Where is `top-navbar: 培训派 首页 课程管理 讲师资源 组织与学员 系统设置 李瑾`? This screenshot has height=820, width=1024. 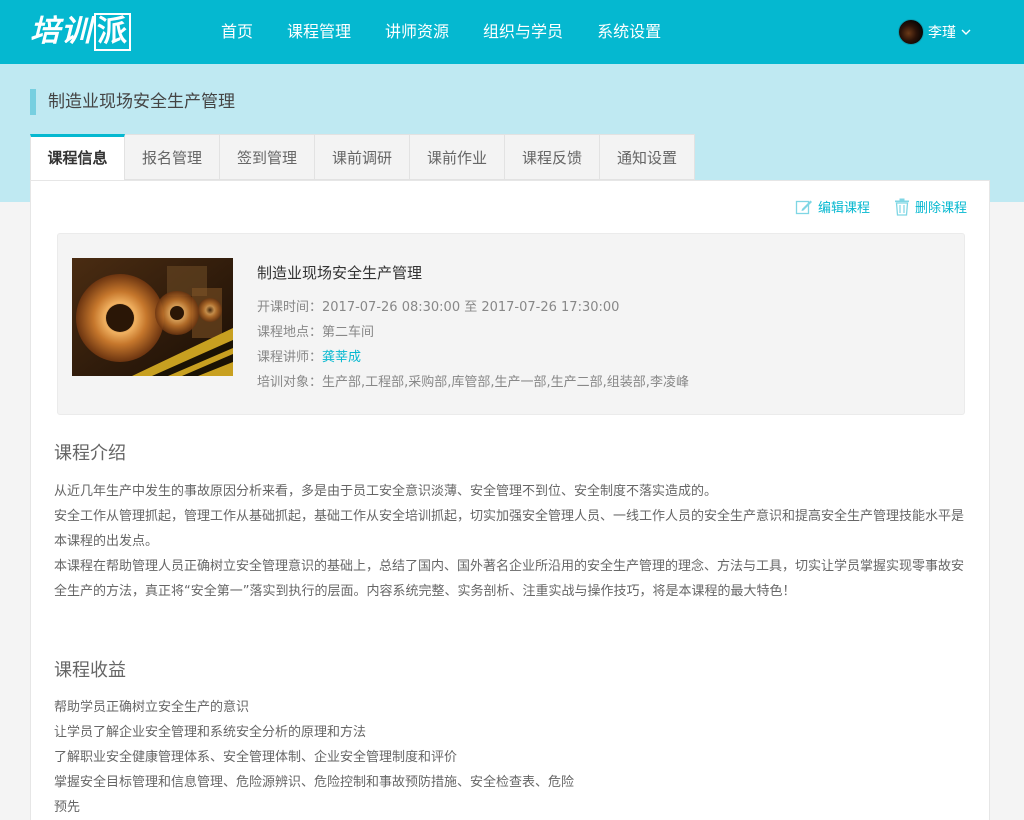
top-navbar: 培训派 首页 课程管理 讲师资源 组织与学员 系统设置 李瑾 is located at coordinates (512, 32).